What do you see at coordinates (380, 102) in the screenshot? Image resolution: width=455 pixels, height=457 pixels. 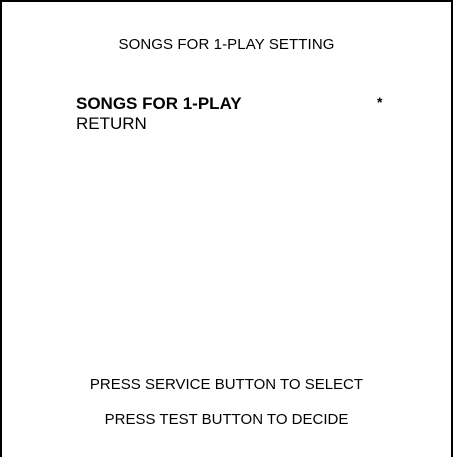 I see `menu-item-value: *` at bounding box center [380, 102].